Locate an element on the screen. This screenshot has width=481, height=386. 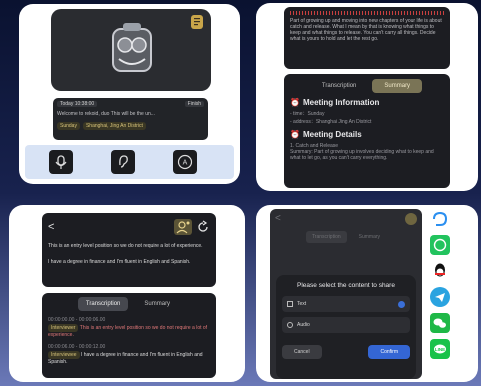
option-text-label: Text is located at coordinates (302, 304).